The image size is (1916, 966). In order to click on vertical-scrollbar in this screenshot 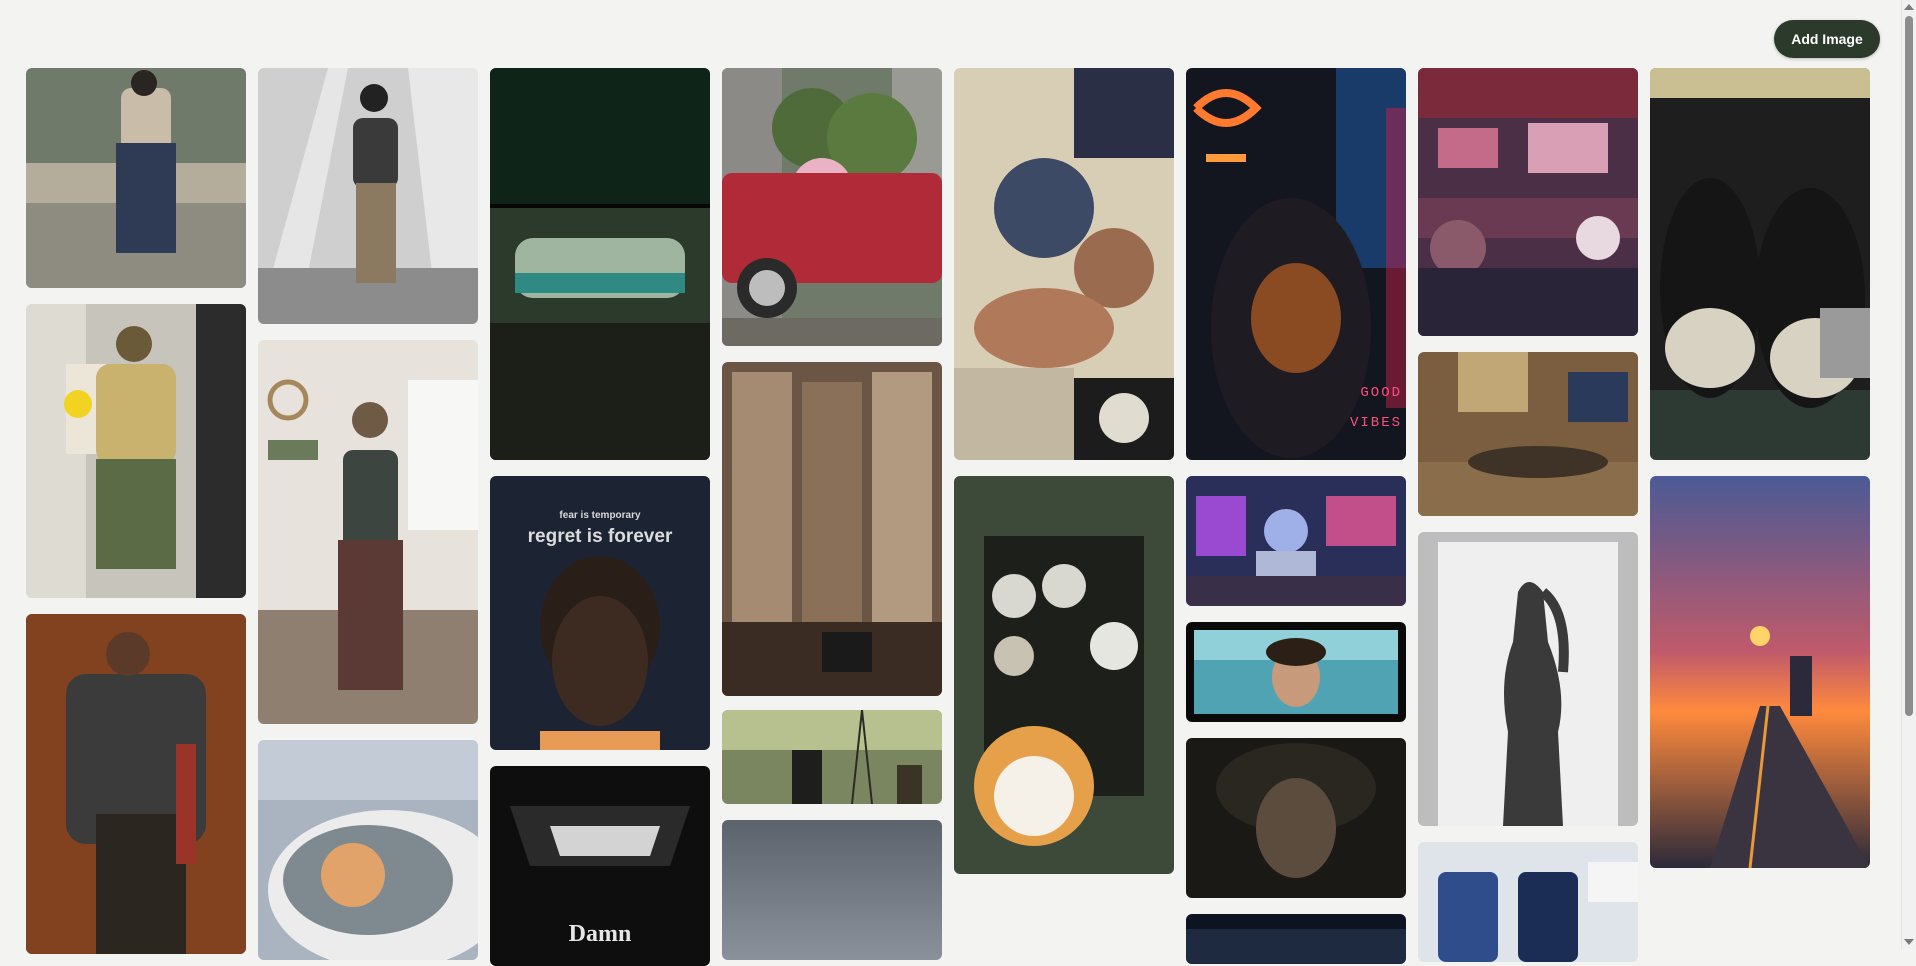, I will do `click(1908, 474)`.